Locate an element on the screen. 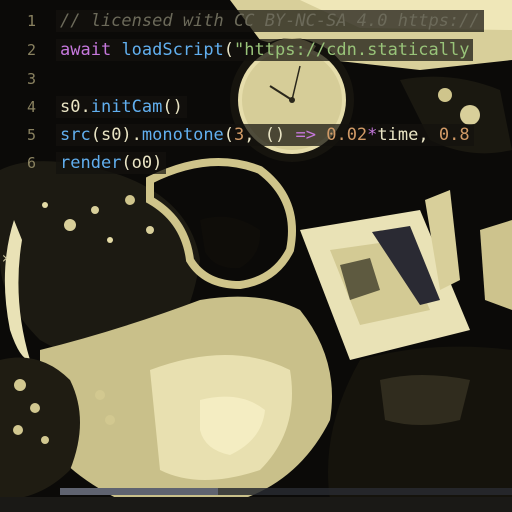 This screenshot has height=512, width=512. line-number: 4 is located at coordinates (31, 107).